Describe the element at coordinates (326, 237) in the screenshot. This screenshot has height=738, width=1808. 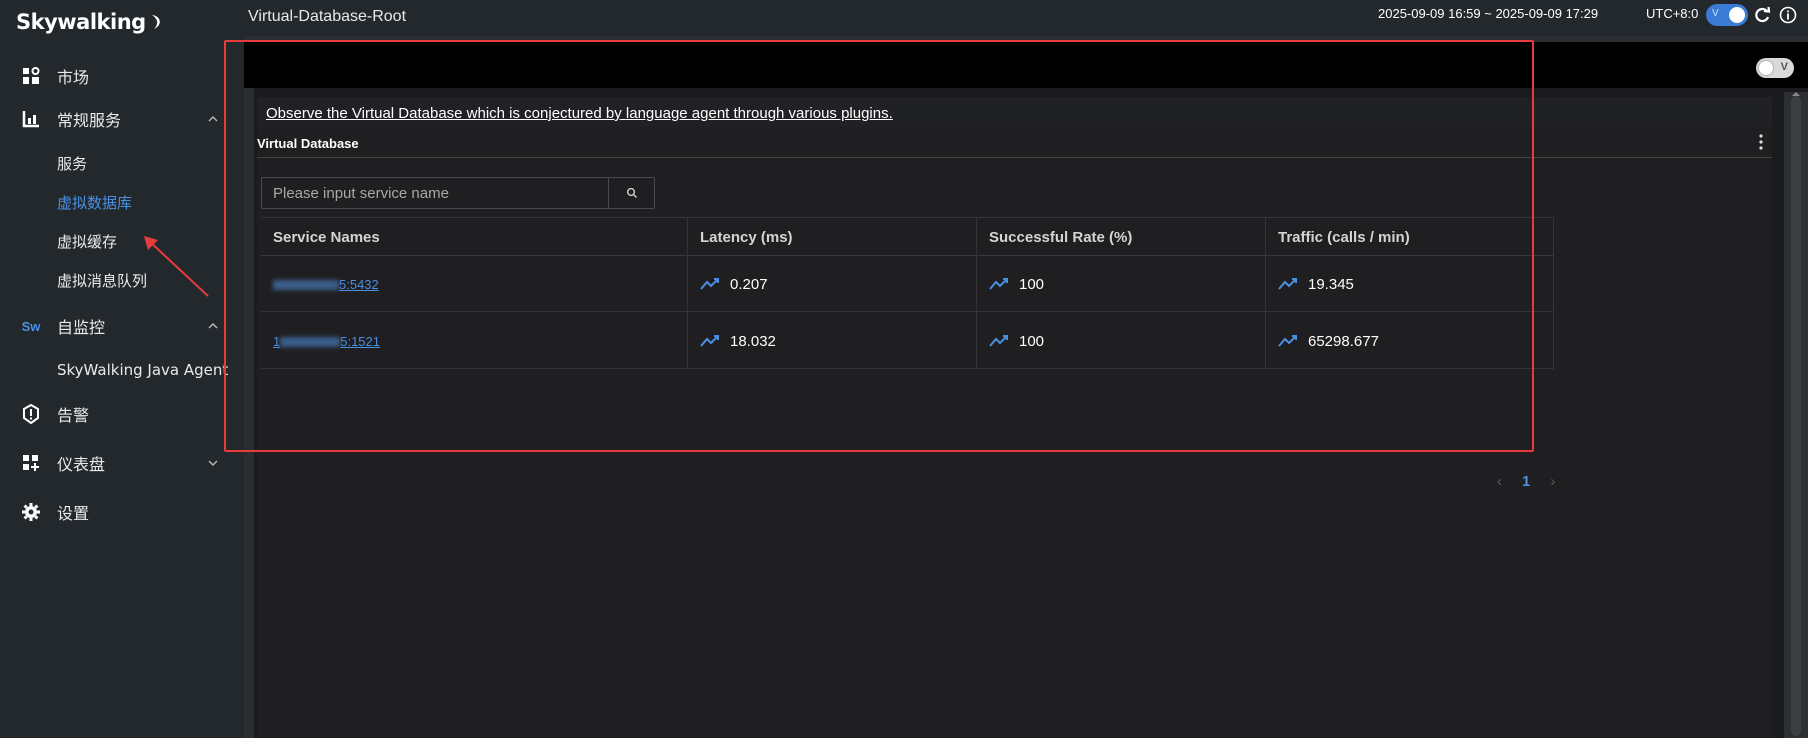
I see `column-header-service-names: Service Names` at that location.